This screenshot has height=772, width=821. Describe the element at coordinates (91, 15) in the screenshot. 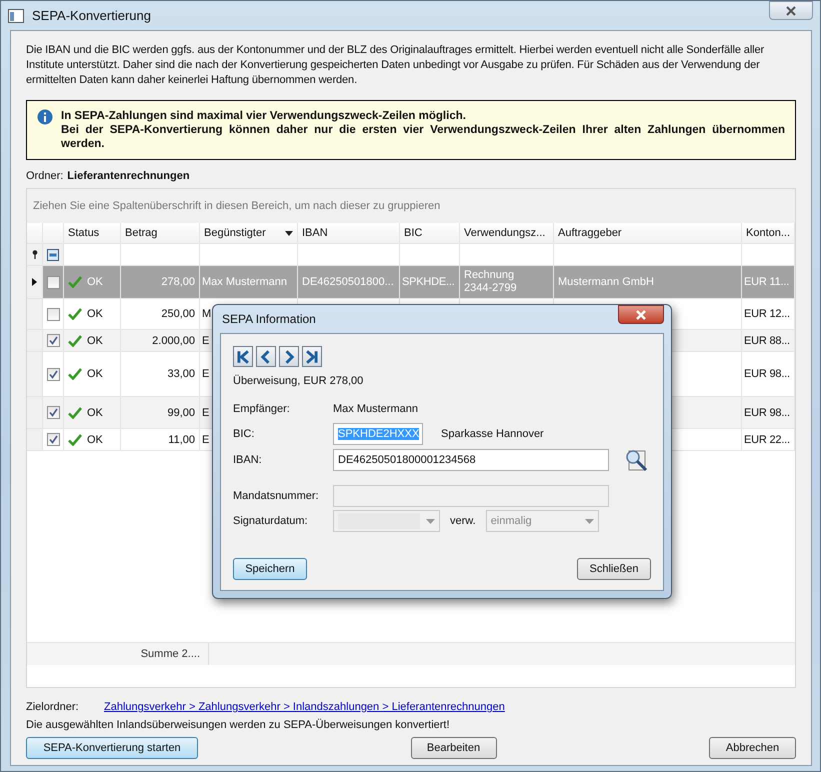

I see `window-title: SEPA-Konvertierung` at that location.